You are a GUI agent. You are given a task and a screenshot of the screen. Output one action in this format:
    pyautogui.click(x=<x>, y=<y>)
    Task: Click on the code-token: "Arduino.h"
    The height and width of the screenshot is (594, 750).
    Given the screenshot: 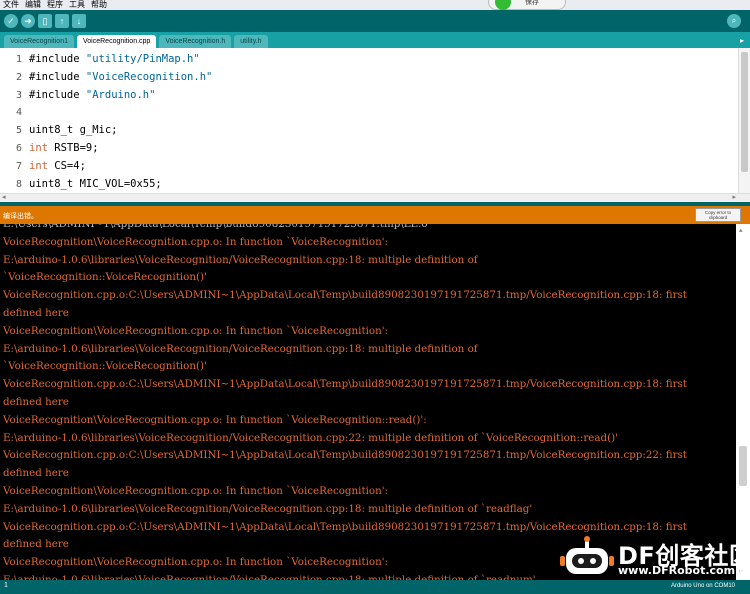 What is the action you would take?
    pyautogui.click(x=120, y=94)
    